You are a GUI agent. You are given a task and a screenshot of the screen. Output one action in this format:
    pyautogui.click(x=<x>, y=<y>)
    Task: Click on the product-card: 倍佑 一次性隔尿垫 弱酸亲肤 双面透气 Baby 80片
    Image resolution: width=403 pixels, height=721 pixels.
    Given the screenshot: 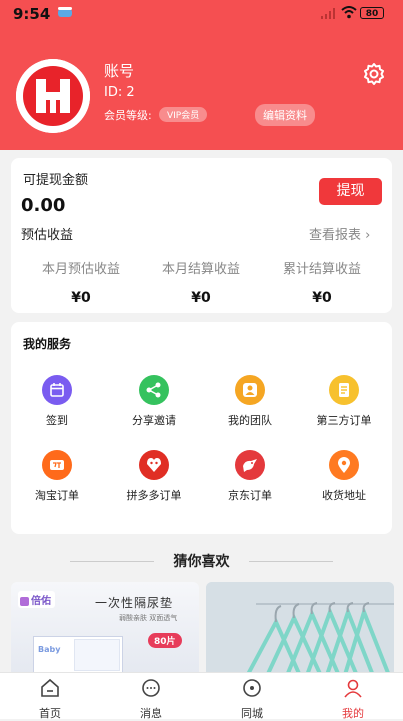 What is the action you would take?
    pyautogui.click(x=105, y=630)
    